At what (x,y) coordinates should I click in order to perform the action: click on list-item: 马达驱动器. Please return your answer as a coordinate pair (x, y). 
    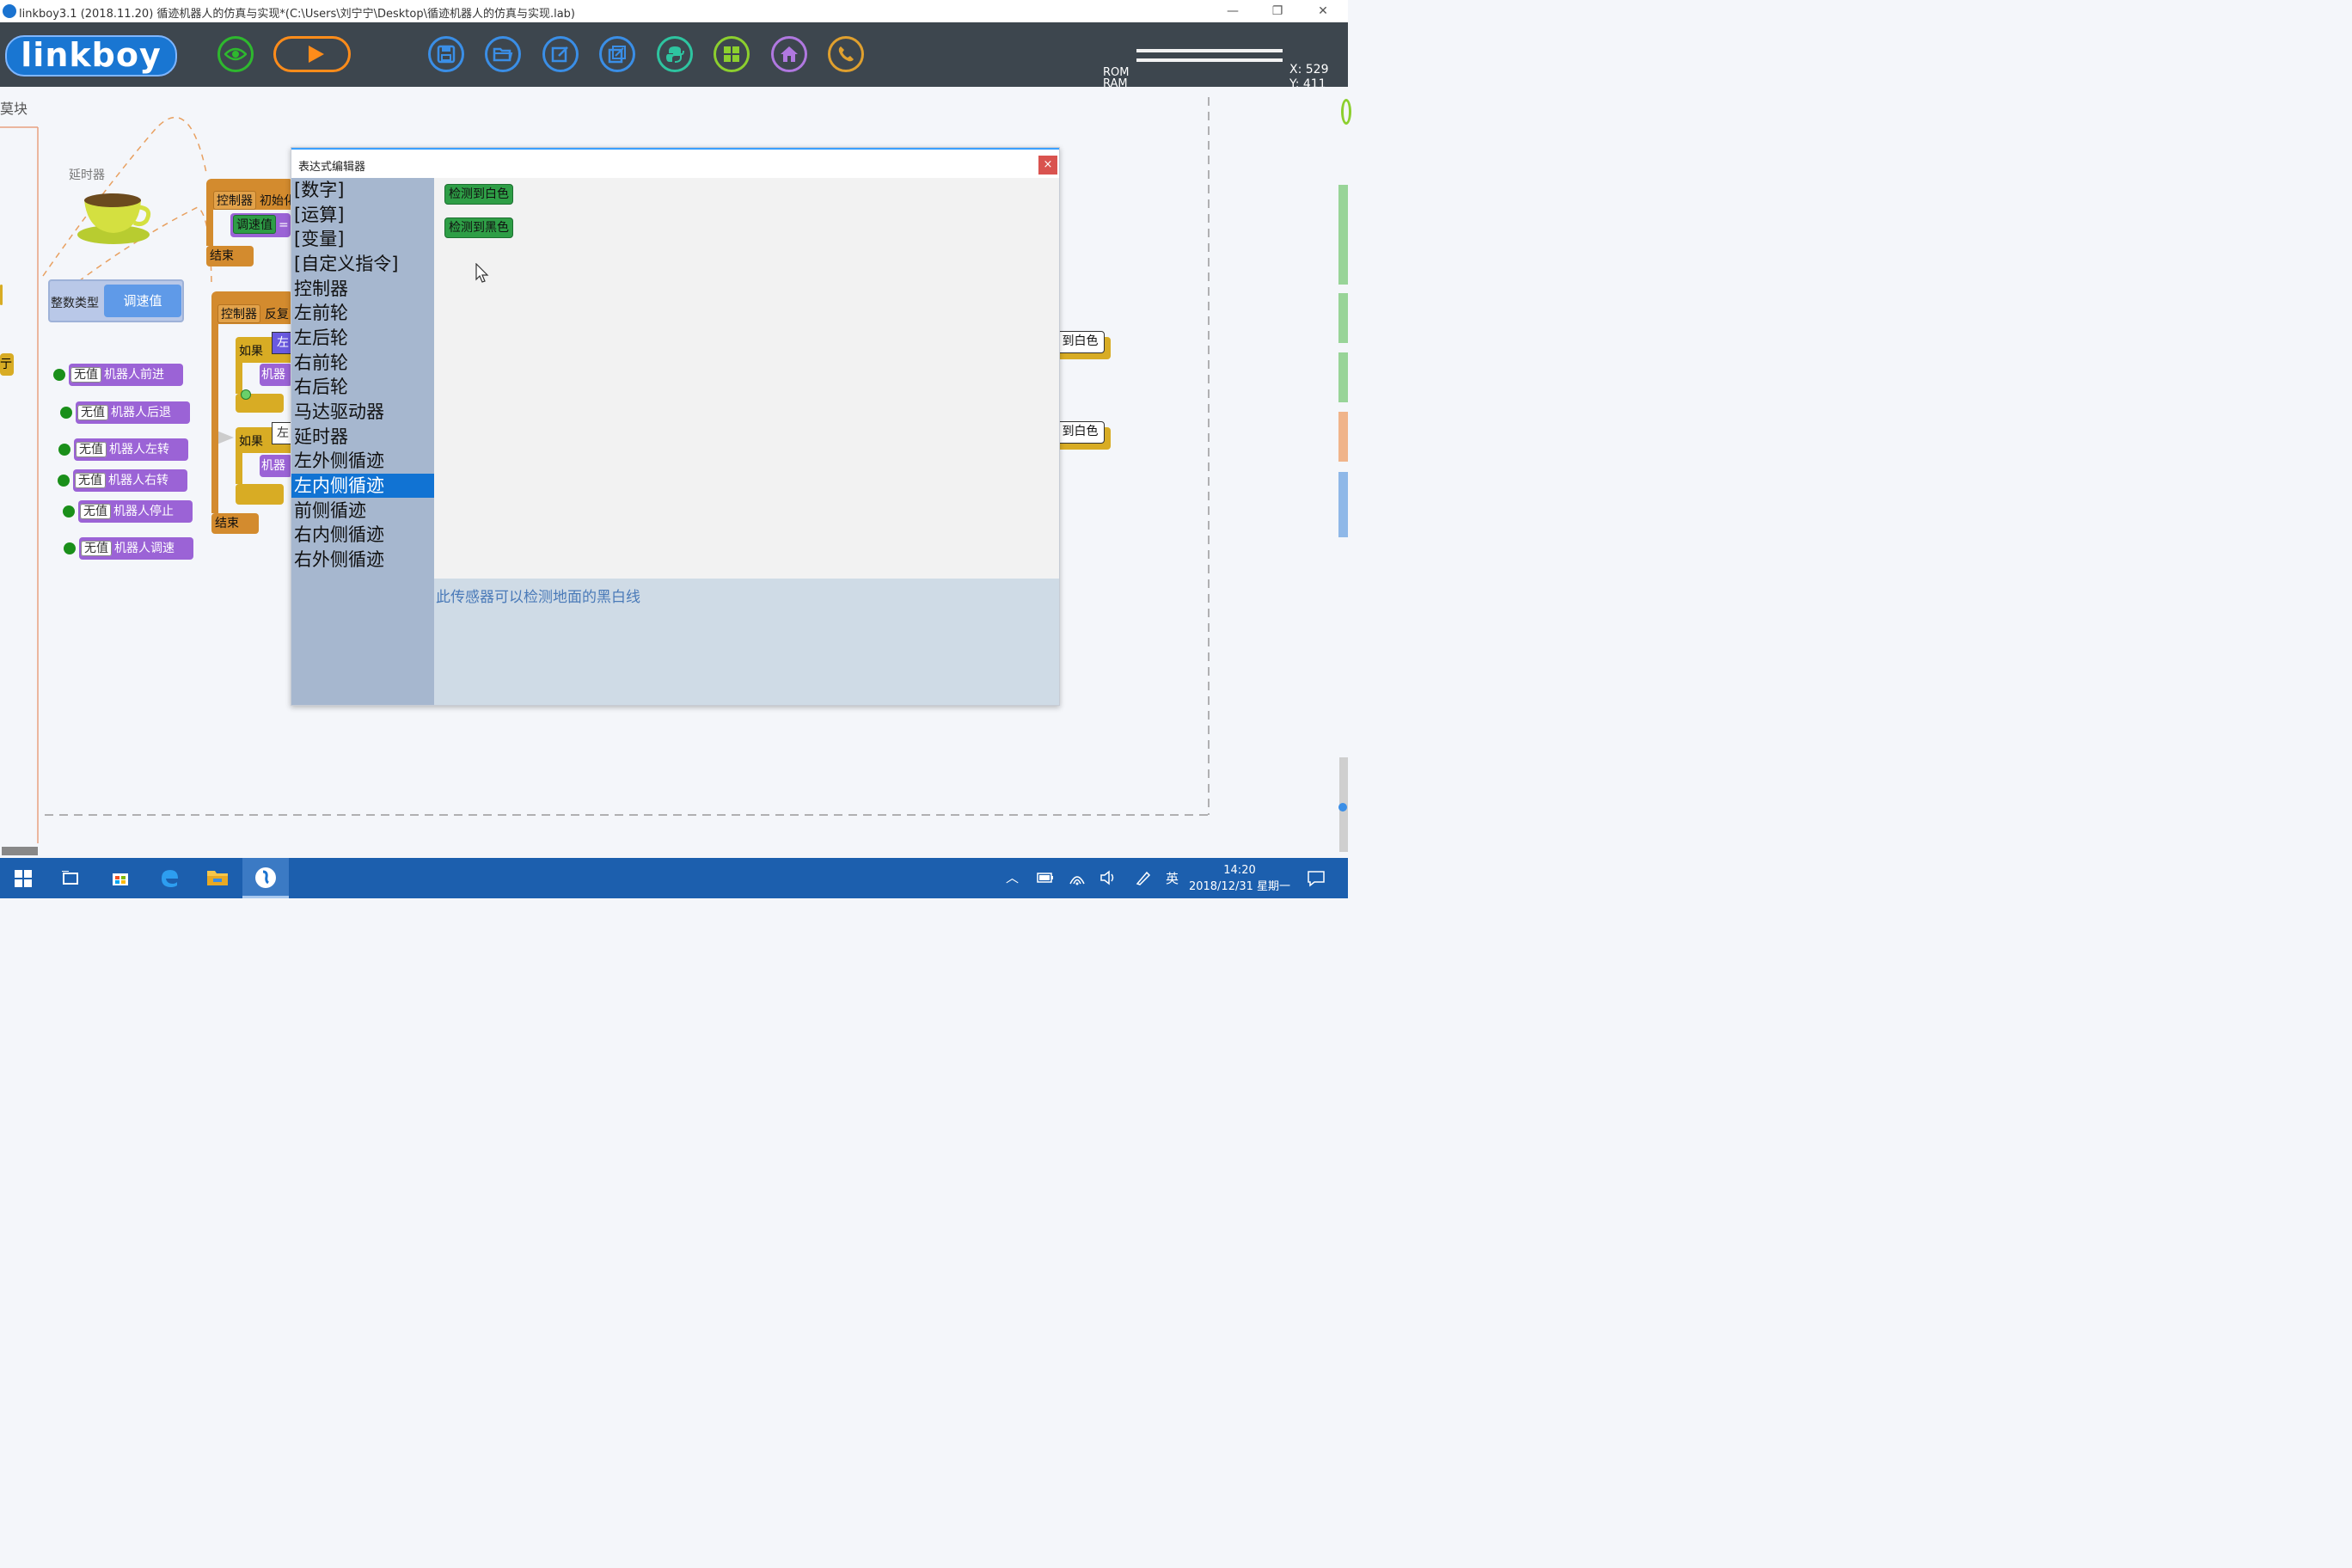
    Looking at the image, I should click on (362, 412).